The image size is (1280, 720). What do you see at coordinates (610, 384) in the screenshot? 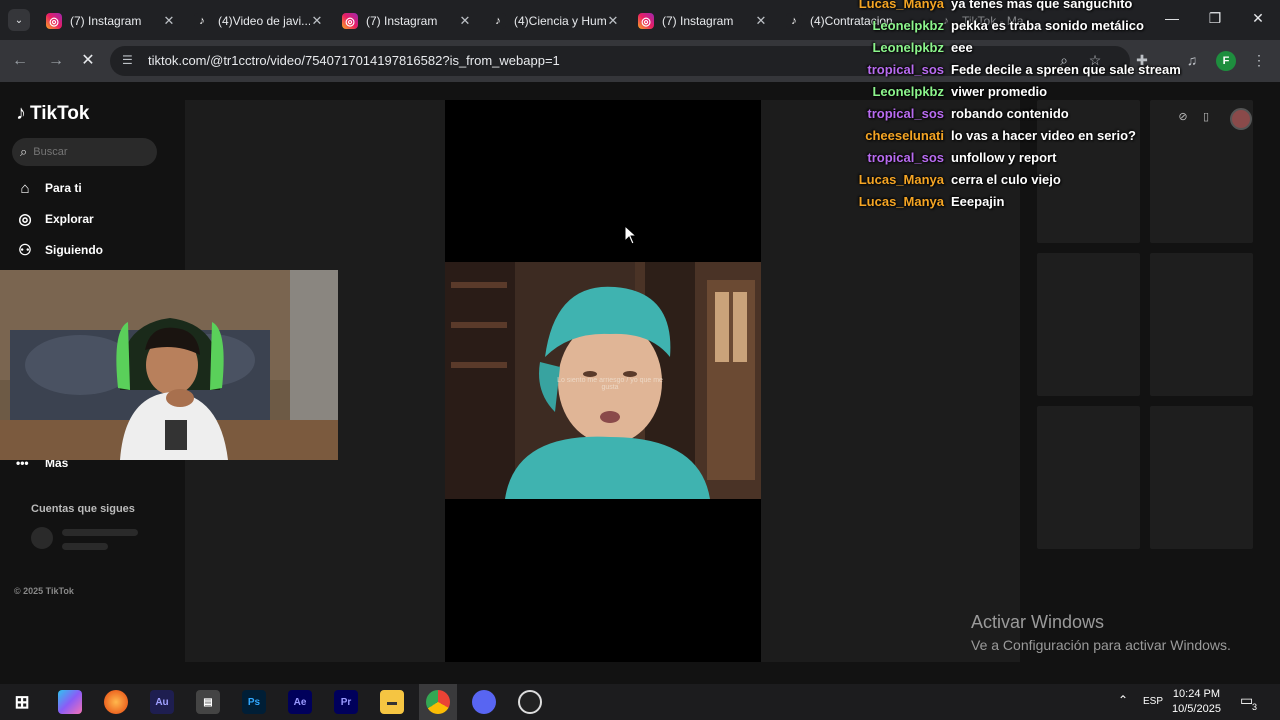
I see `video-caption: Lo siento me arriesgo / yo que me gusta` at bounding box center [610, 384].